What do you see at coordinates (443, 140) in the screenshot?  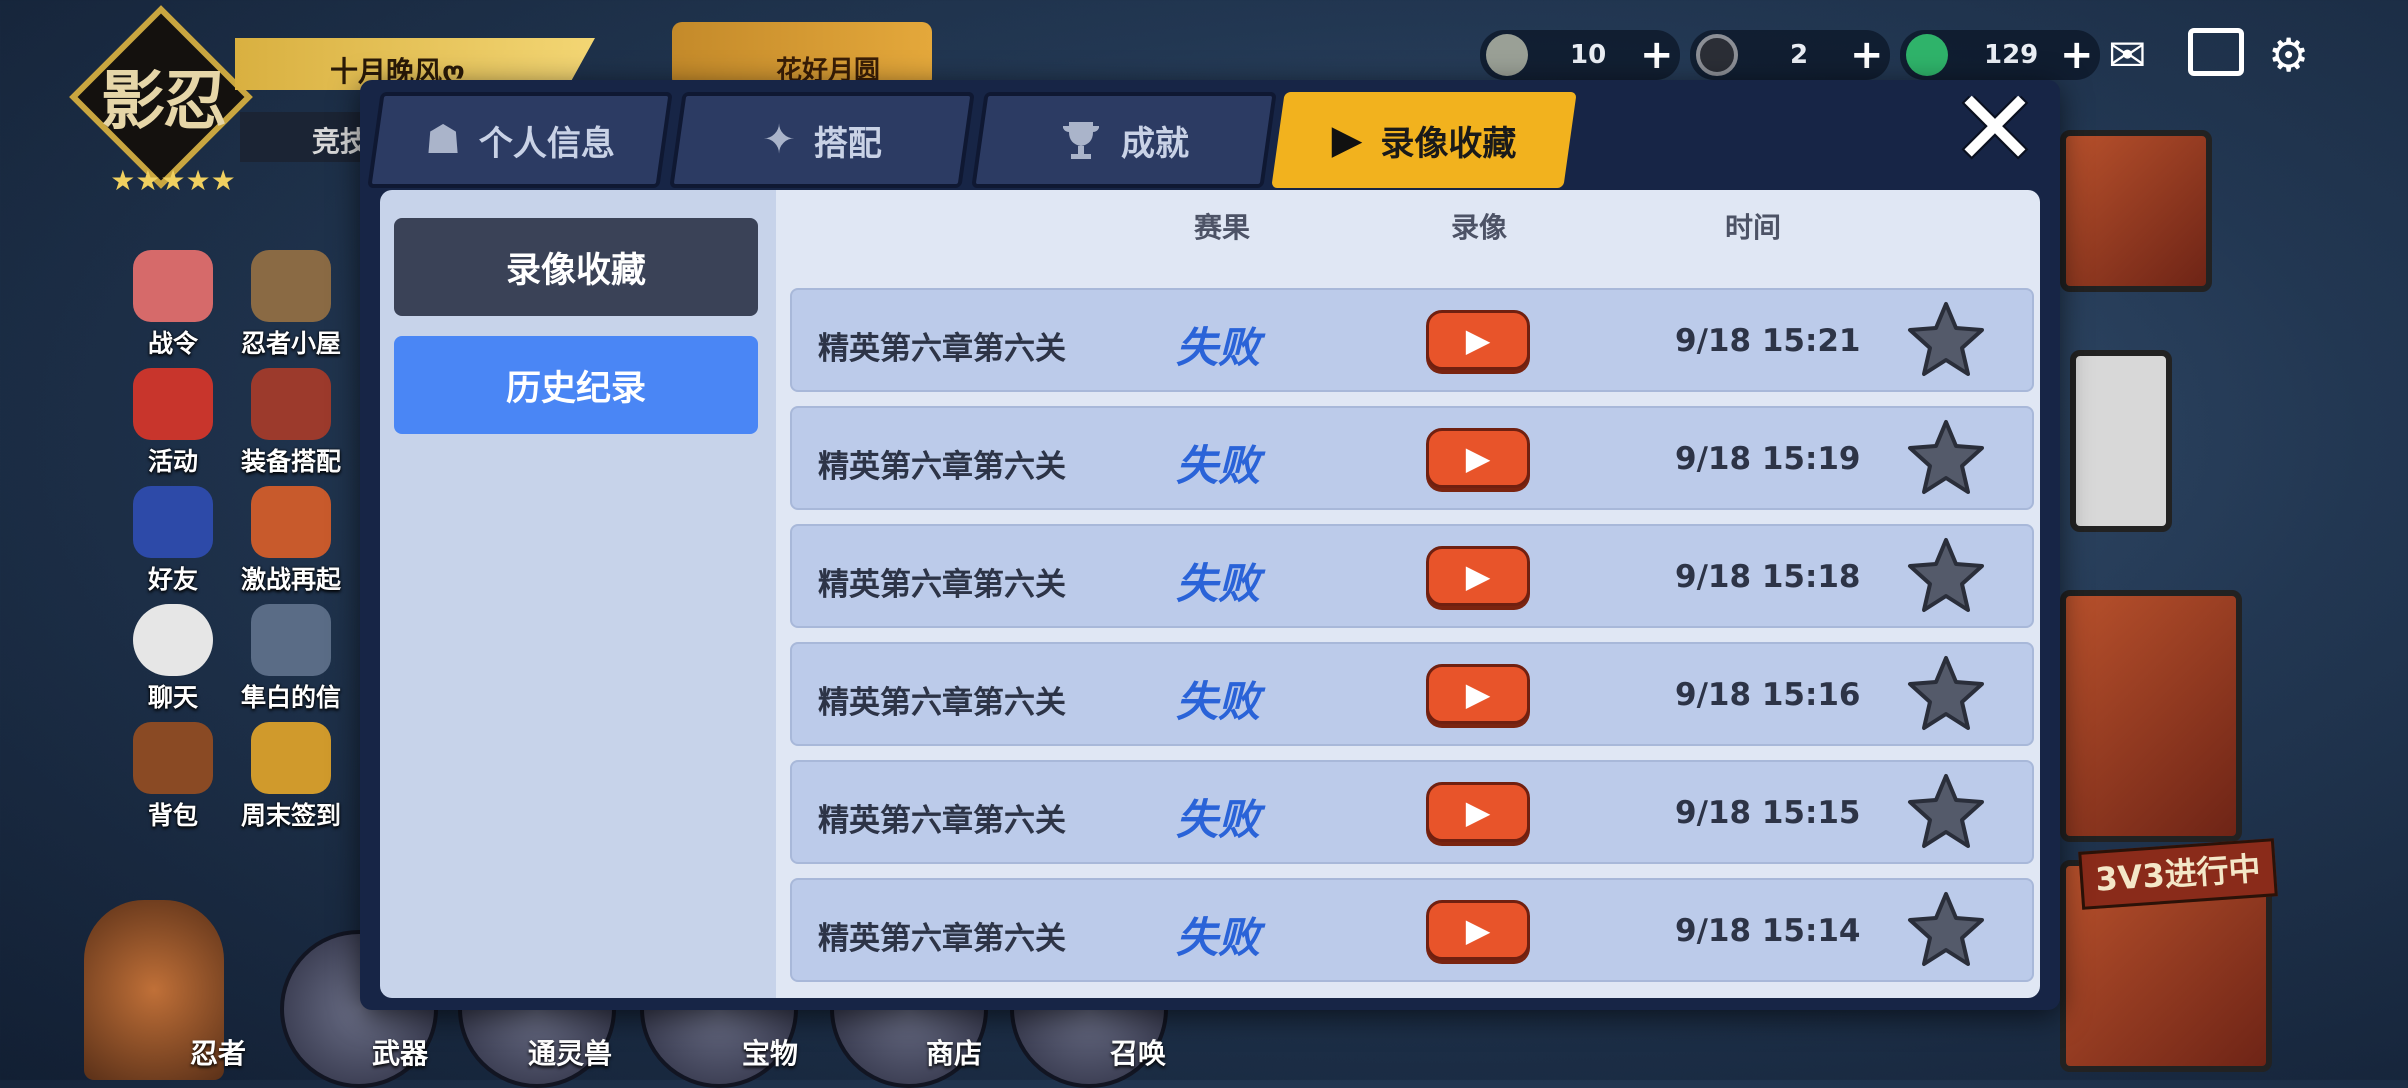 I see `profile-icon: ☗` at bounding box center [443, 140].